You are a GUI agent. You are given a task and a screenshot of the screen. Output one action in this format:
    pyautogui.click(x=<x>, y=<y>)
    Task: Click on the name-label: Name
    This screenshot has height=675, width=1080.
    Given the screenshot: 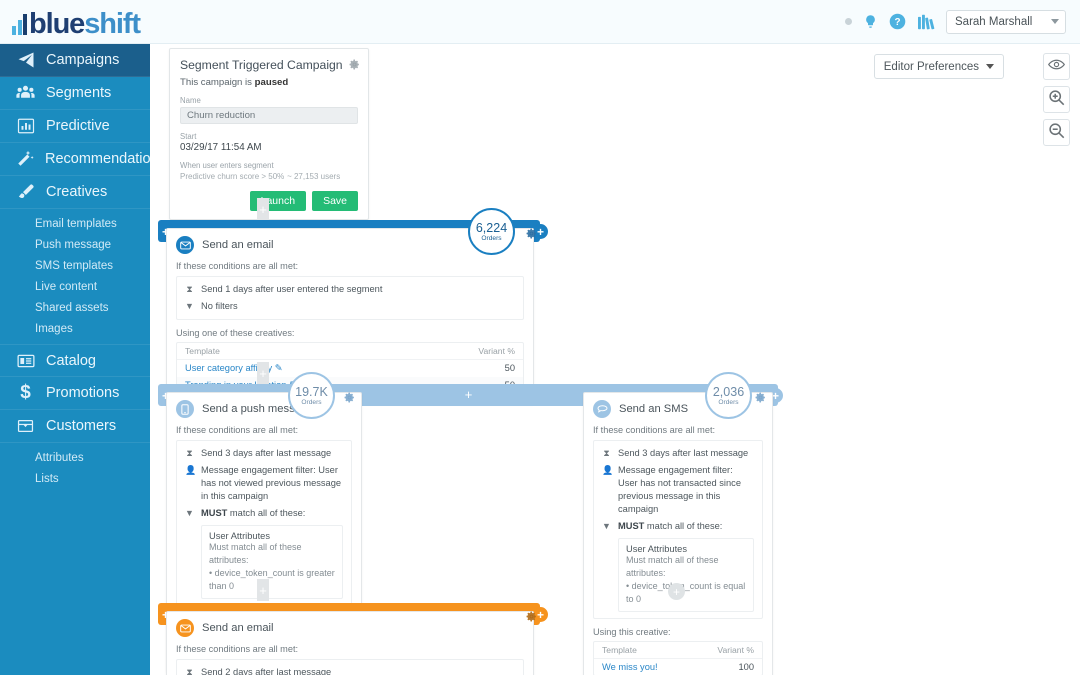 What is the action you would take?
    pyautogui.click(x=190, y=100)
    